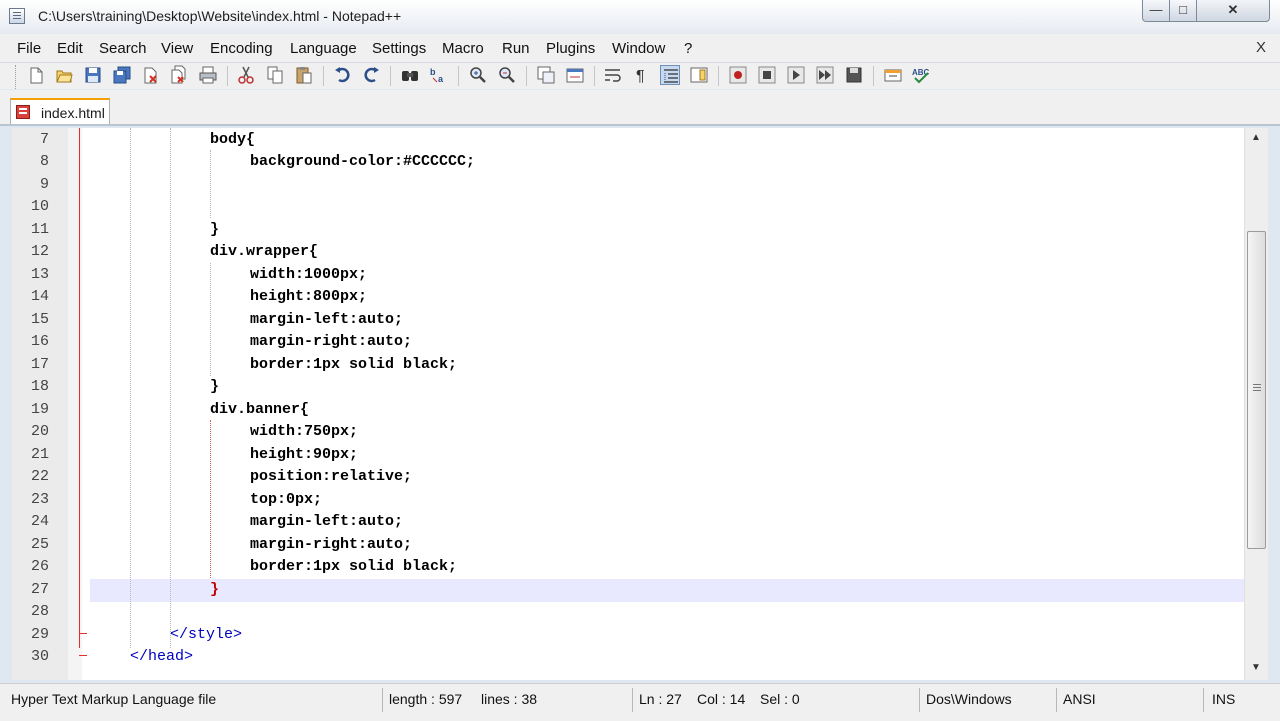  Describe the element at coordinates (39, 611) in the screenshot. I see `line-number: 28` at that location.